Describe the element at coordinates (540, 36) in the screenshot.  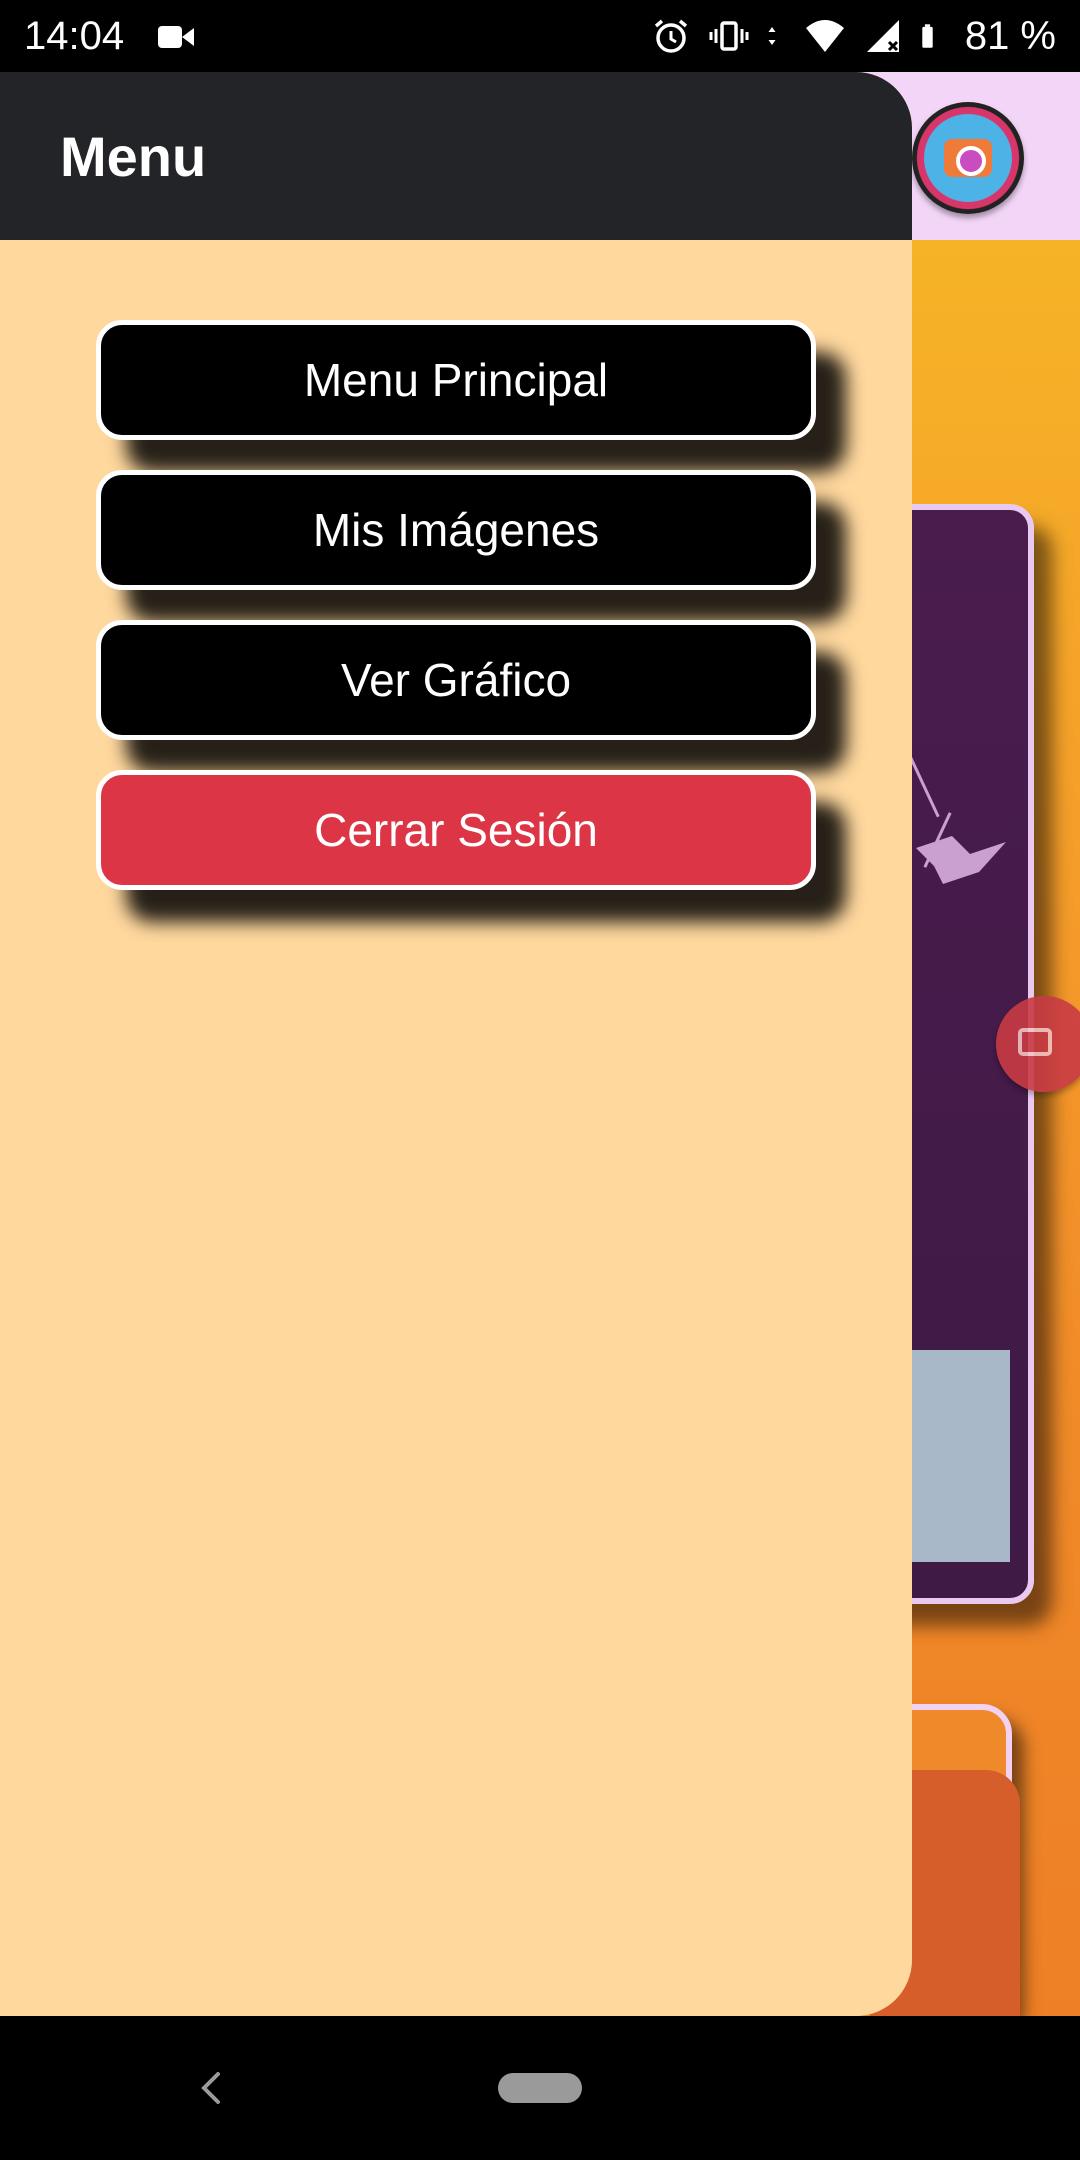
I see `status-bar: 14:04 81 %` at that location.